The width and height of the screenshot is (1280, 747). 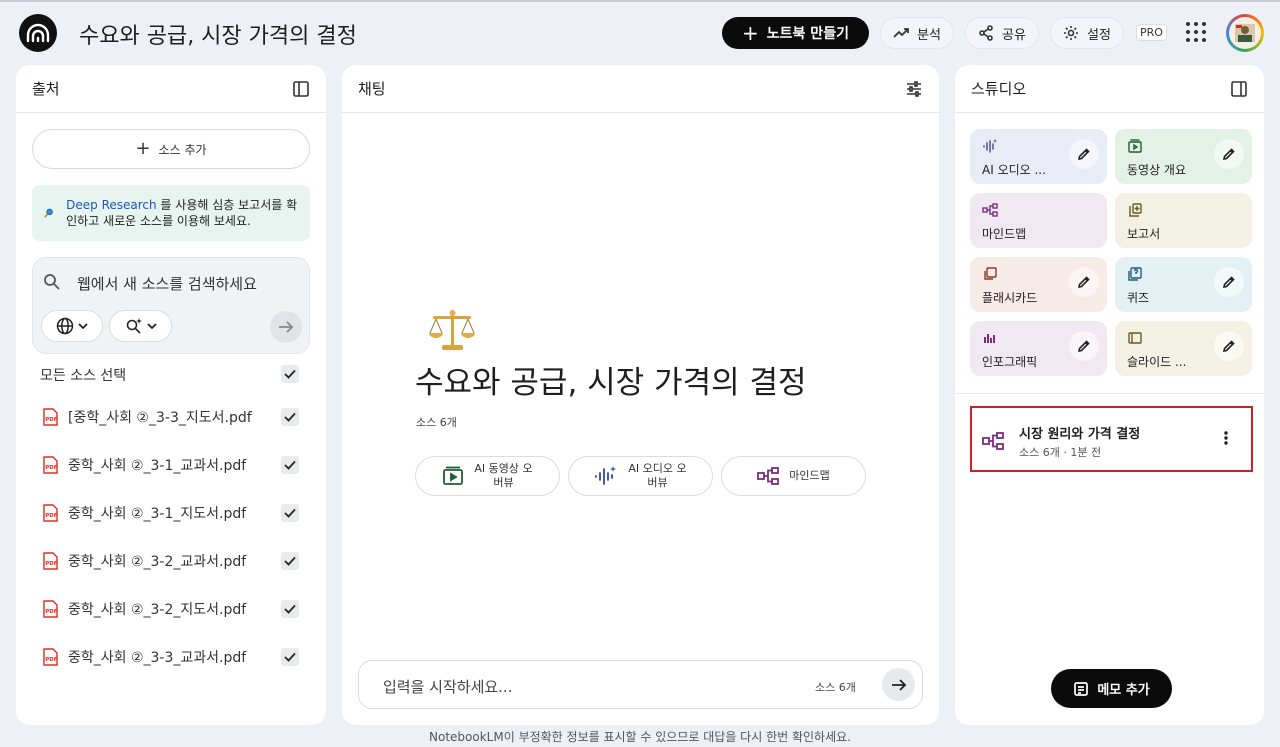 I want to click on studio-tile: 마인드맵, so click(x=1038, y=220).